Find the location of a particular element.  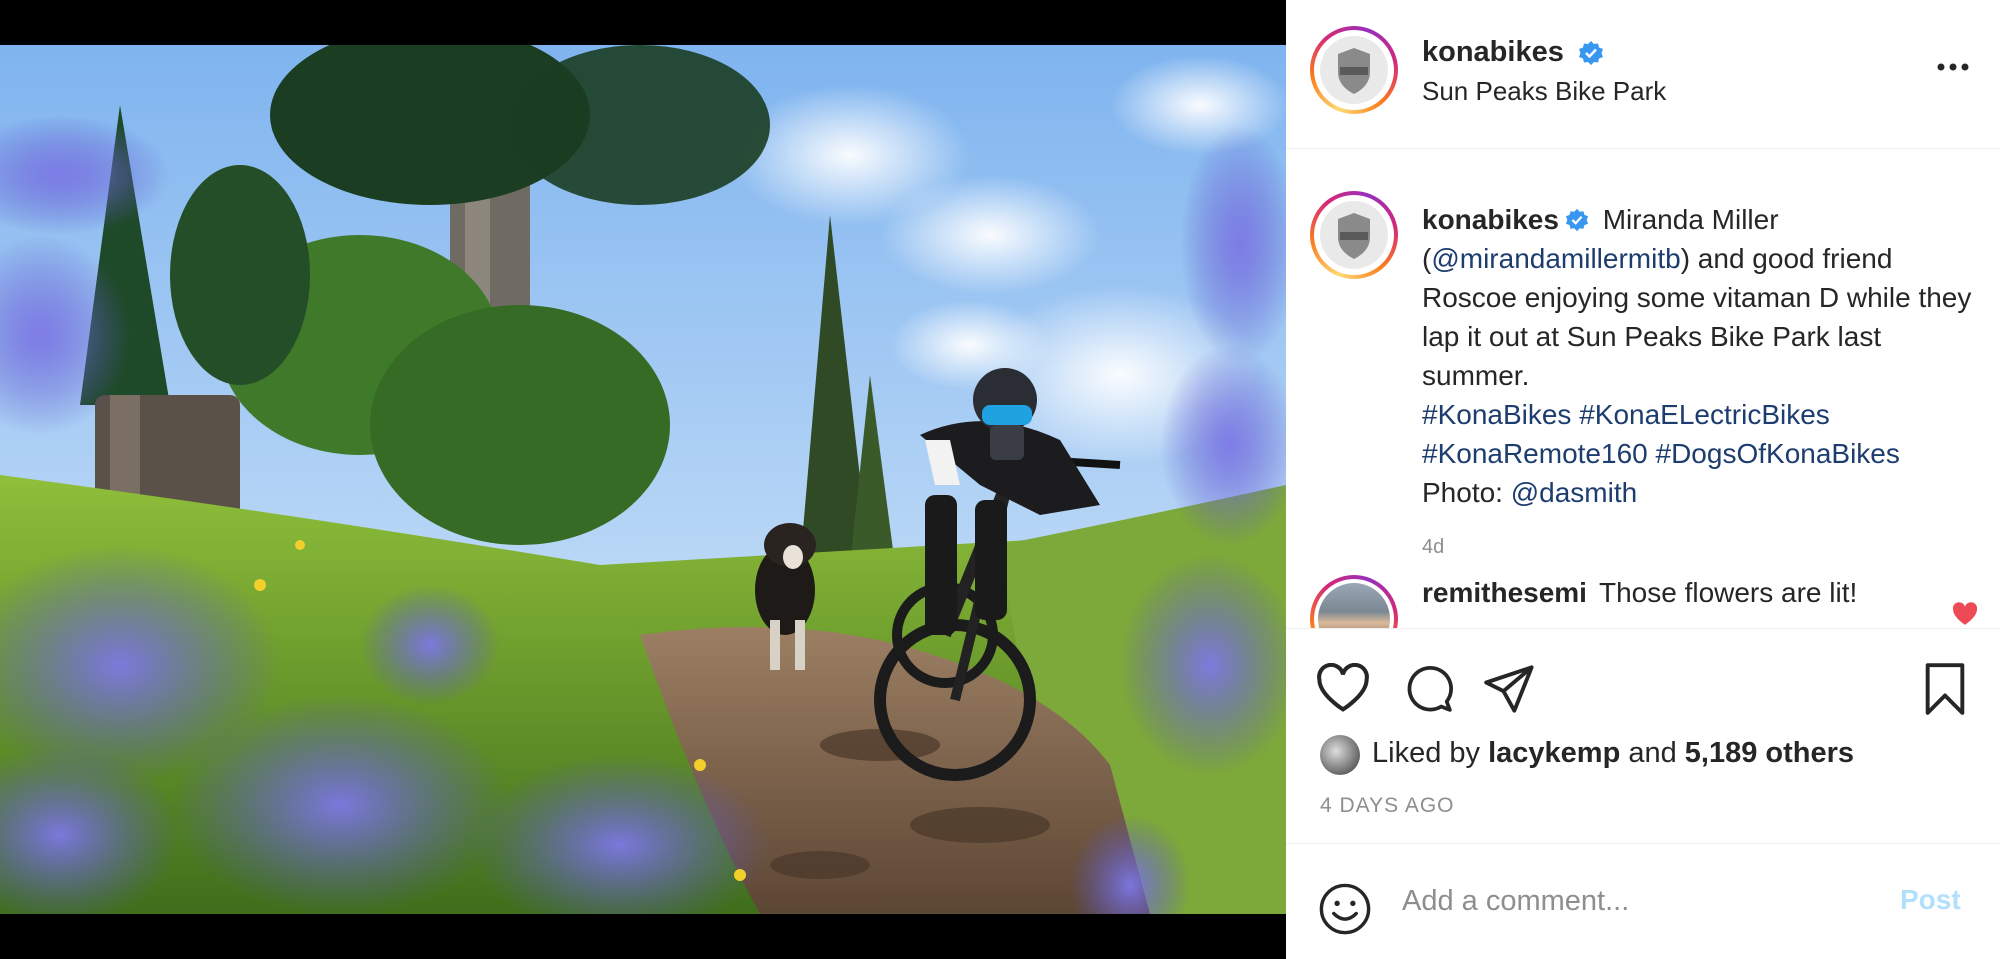

hashtag-link: #KonaELectricBikes is located at coordinates (1704, 414).